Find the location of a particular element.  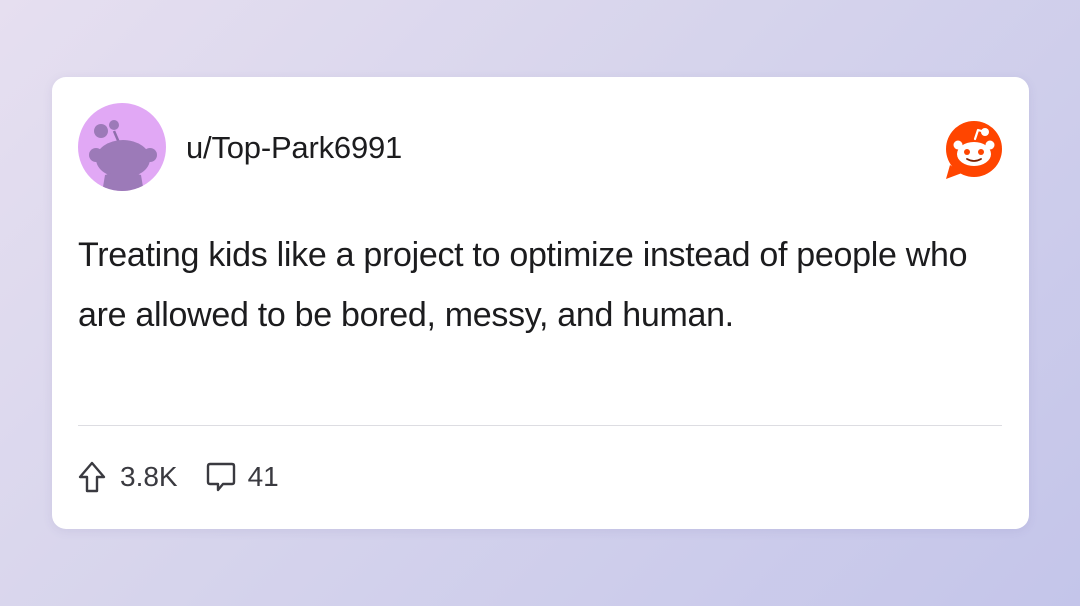

comments-button: 41 is located at coordinates (228, 477).